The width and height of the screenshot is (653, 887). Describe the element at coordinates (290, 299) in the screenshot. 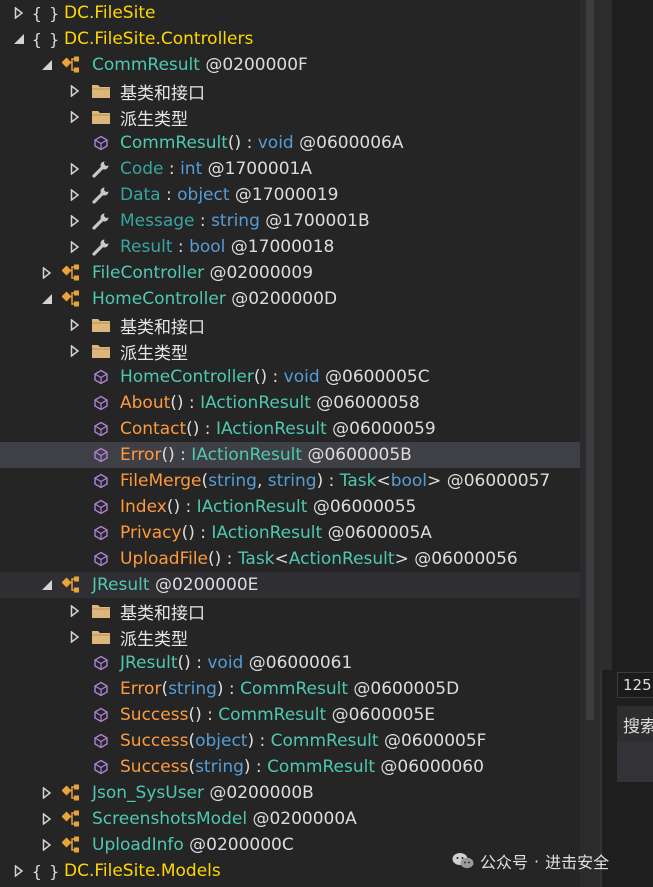

I see `tree-row: HomeController @0200000D` at that location.